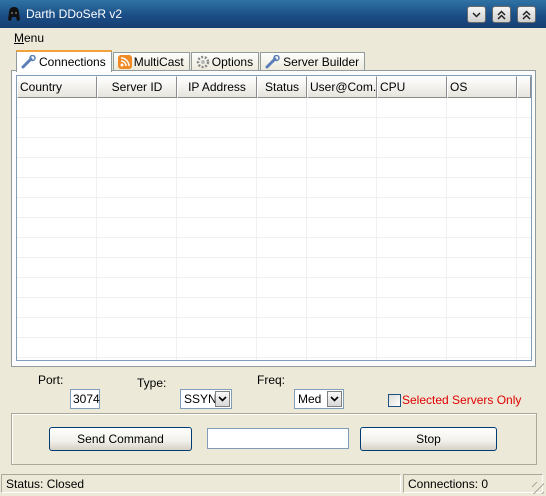  I want to click on maximize-button, so click(501, 14).